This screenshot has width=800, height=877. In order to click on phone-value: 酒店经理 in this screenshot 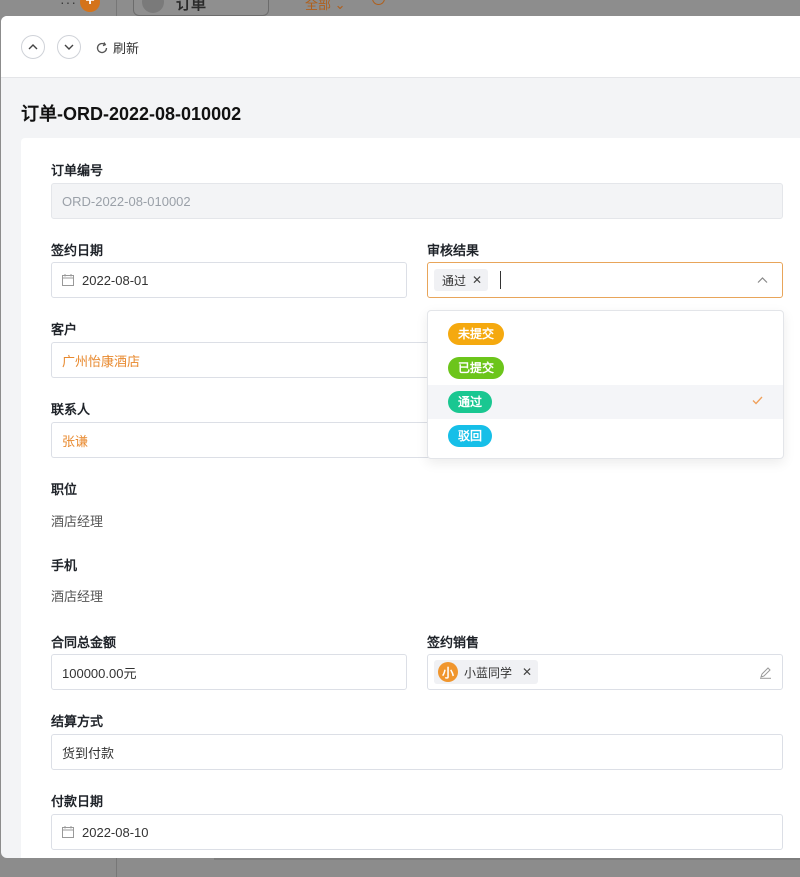, I will do `click(77, 596)`.